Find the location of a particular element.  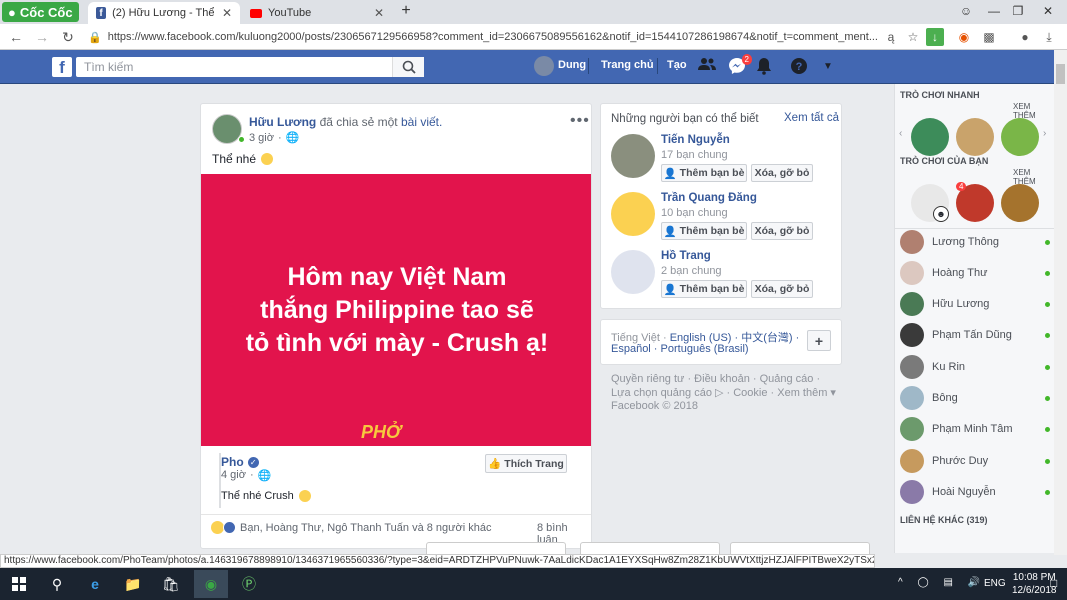

coccoc-taskbar-icon: ◉ is located at coordinates (211, 584).